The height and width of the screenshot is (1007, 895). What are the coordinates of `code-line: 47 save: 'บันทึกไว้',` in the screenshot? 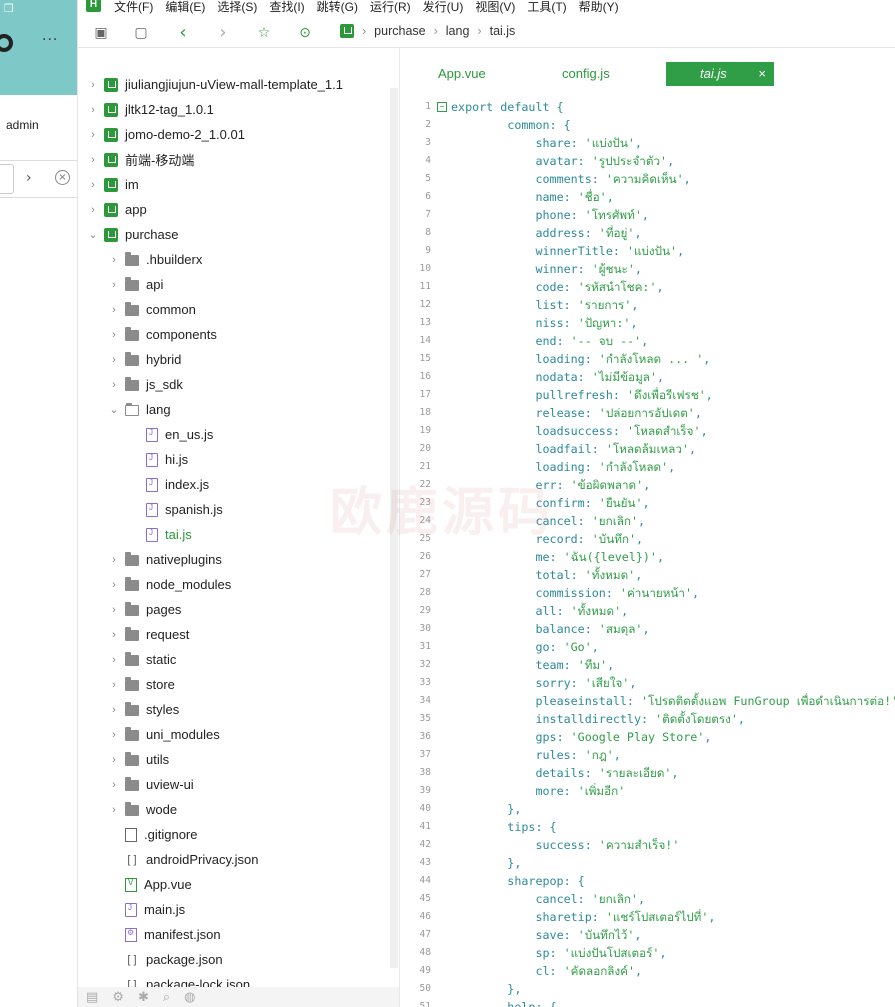 It's located at (648, 935).